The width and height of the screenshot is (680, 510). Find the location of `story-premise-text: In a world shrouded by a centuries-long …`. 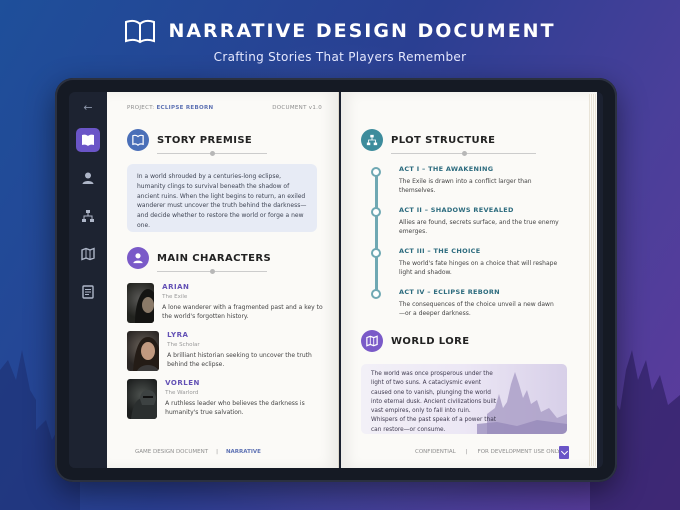

story-premise-text: In a world shrouded by a centuries-long … is located at coordinates (222, 198).